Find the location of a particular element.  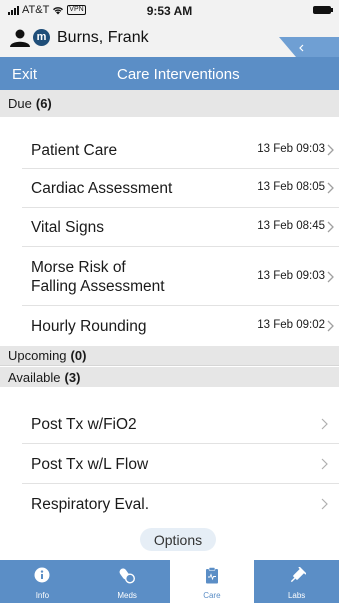

tab-info: Info is located at coordinates (42, 581).